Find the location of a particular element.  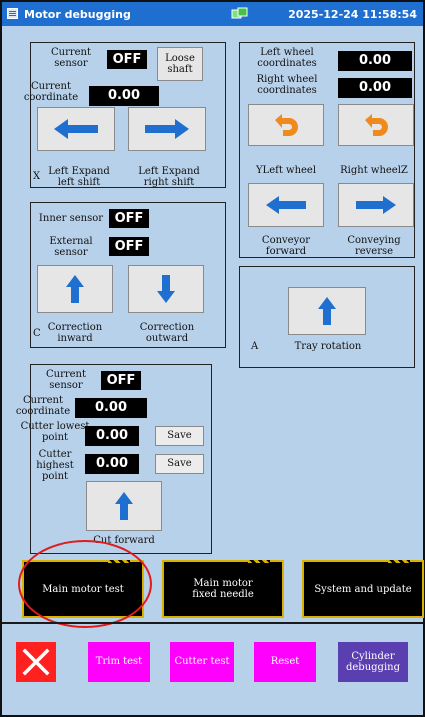

save-highest-point-button: Save is located at coordinates (179, 464).